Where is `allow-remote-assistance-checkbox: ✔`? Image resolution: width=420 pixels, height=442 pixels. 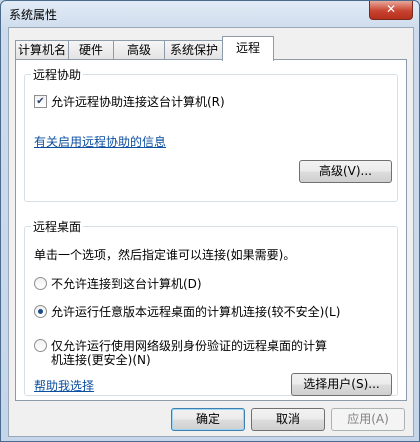 allow-remote-assistance-checkbox: ✔ is located at coordinates (40, 101).